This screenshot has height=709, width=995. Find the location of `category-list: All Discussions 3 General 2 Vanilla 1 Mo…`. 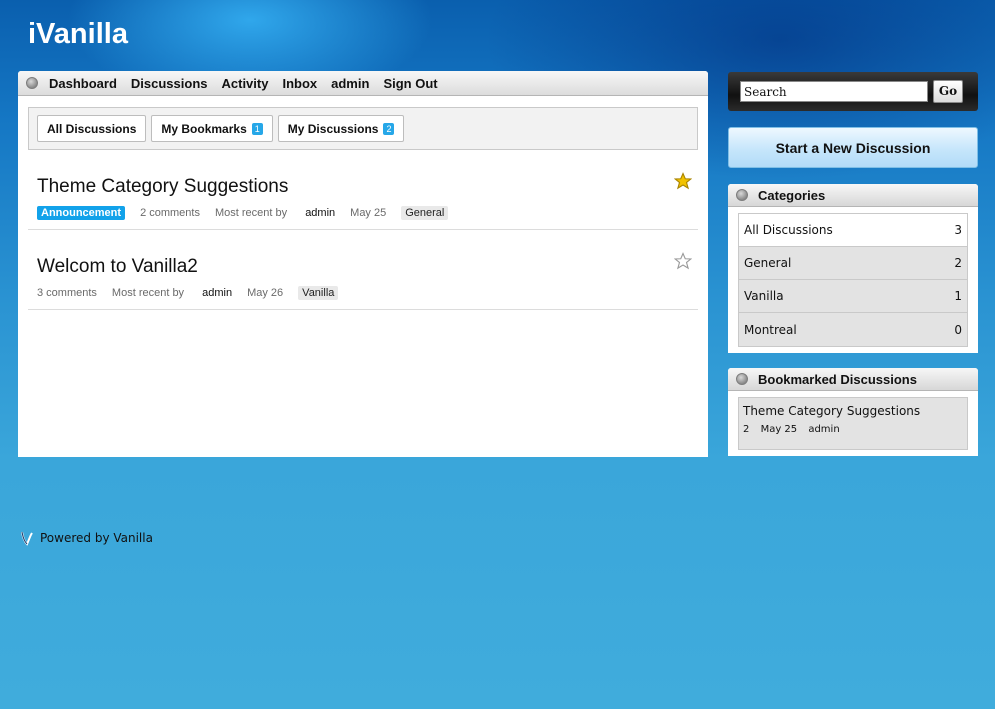

category-list: All Discussions 3 General 2 Vanilla 1 Mo… is located at coordinates (853, 280).